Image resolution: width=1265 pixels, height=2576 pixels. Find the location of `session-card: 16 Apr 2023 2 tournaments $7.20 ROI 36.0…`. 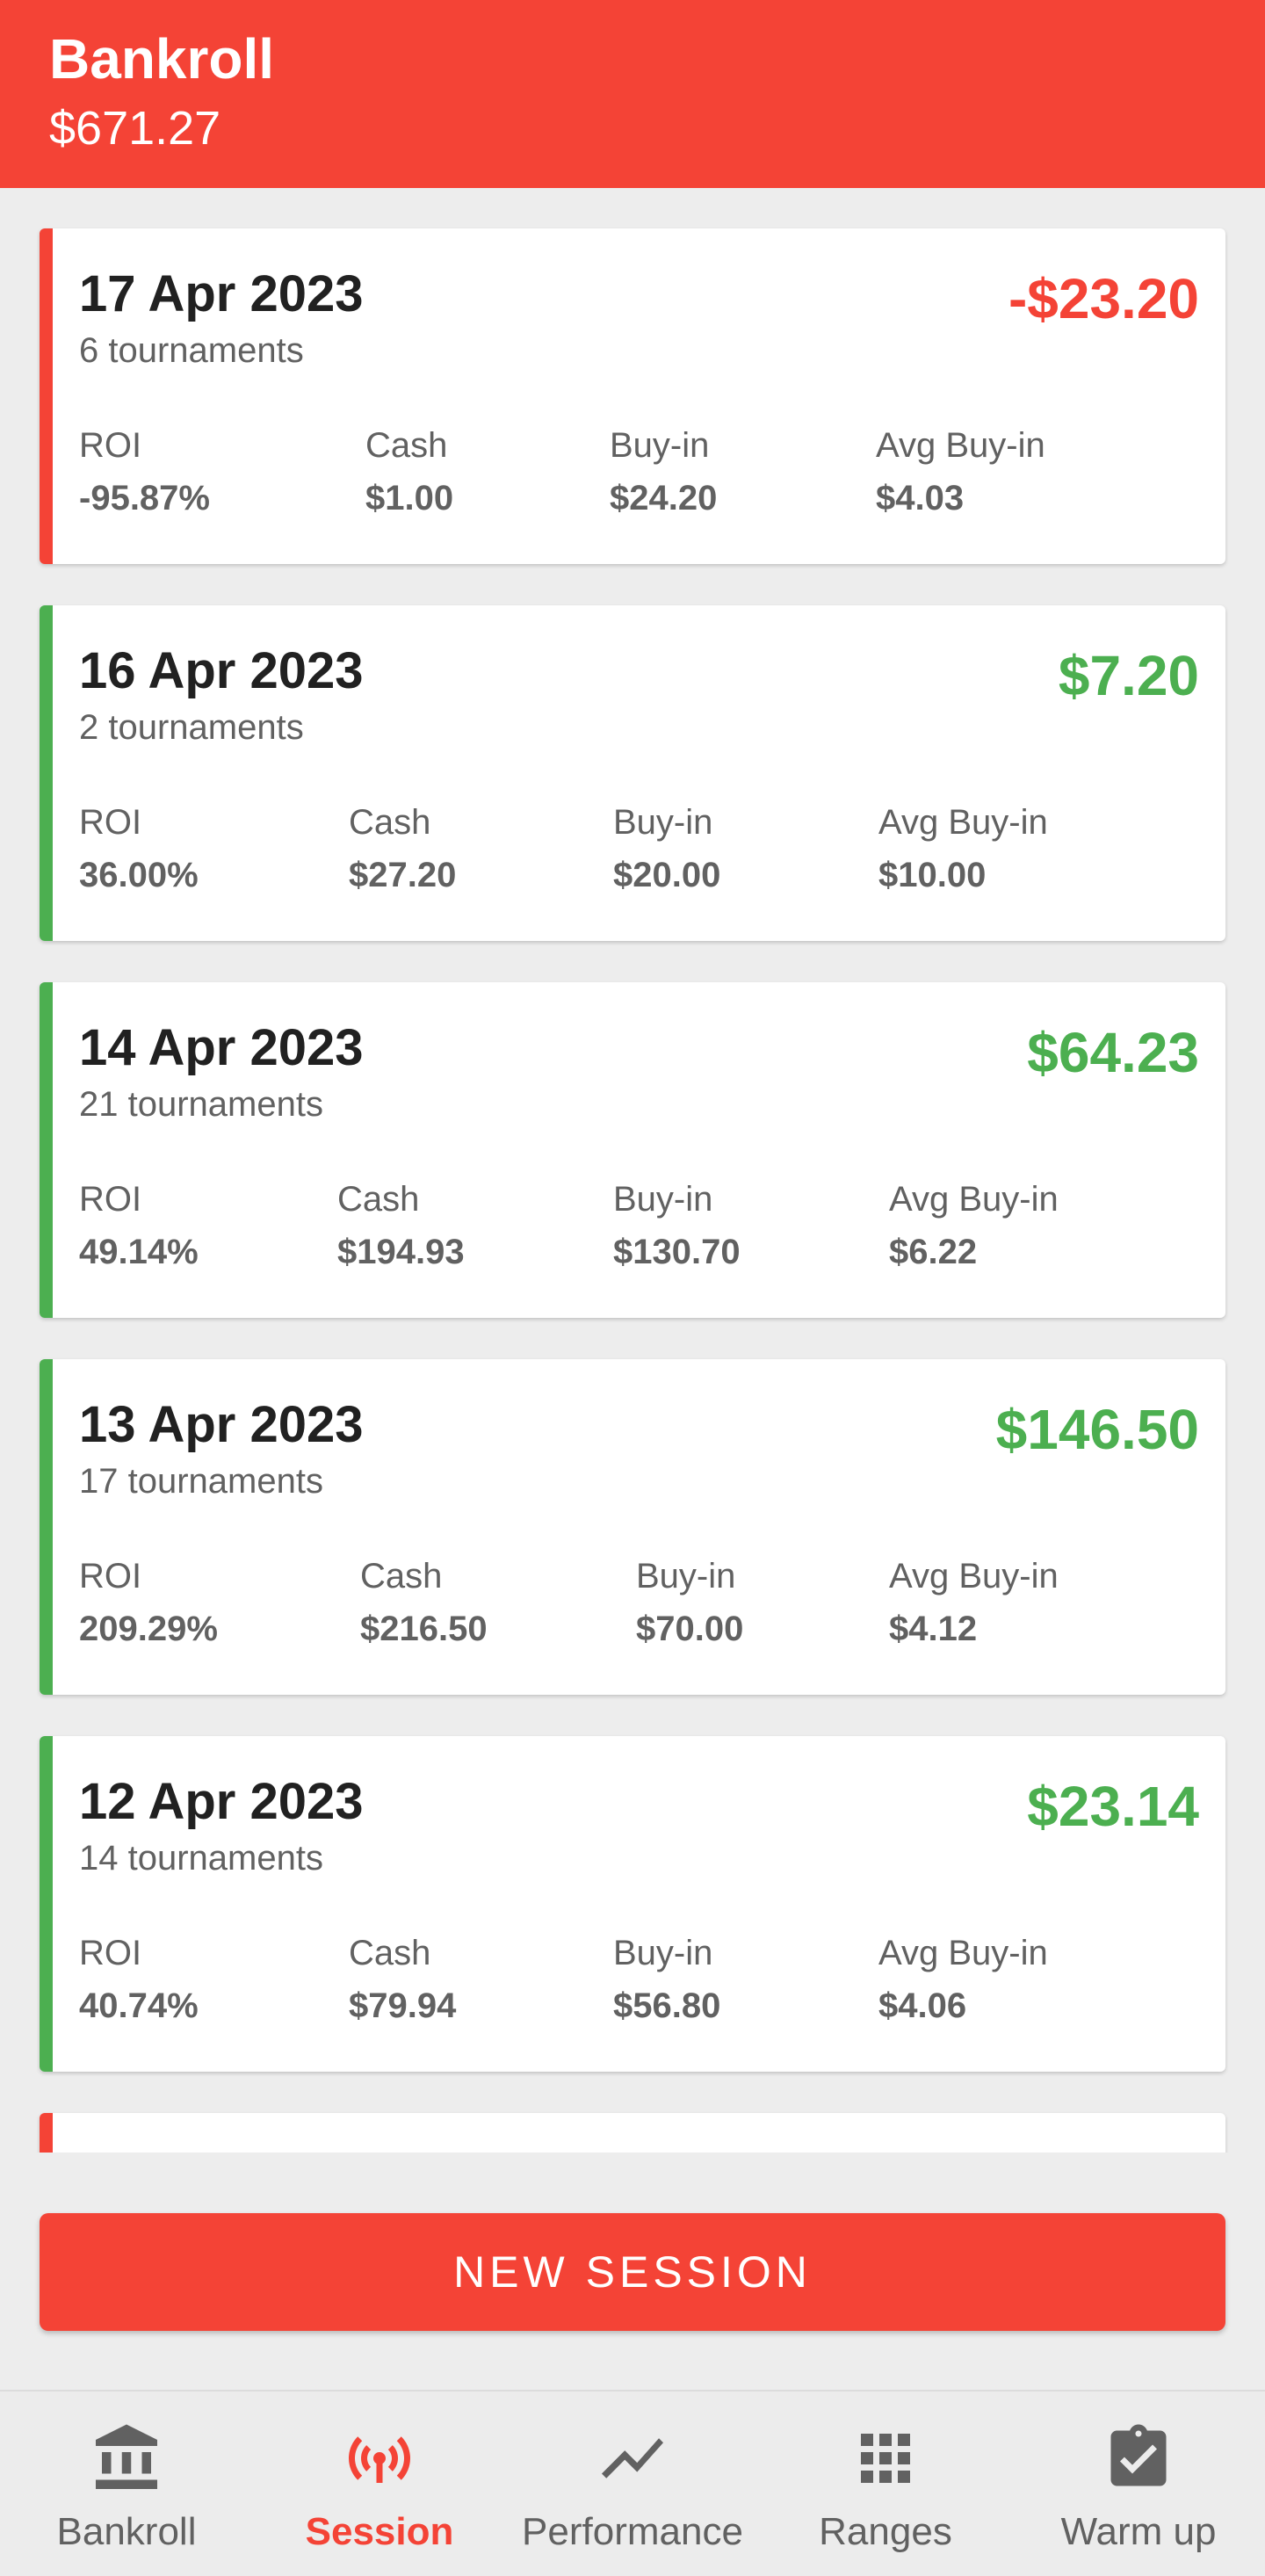

session-card: 16 Apr 2023 2 tournaments $7.20 ROI 36.0… is located at coordinates (632, 773).